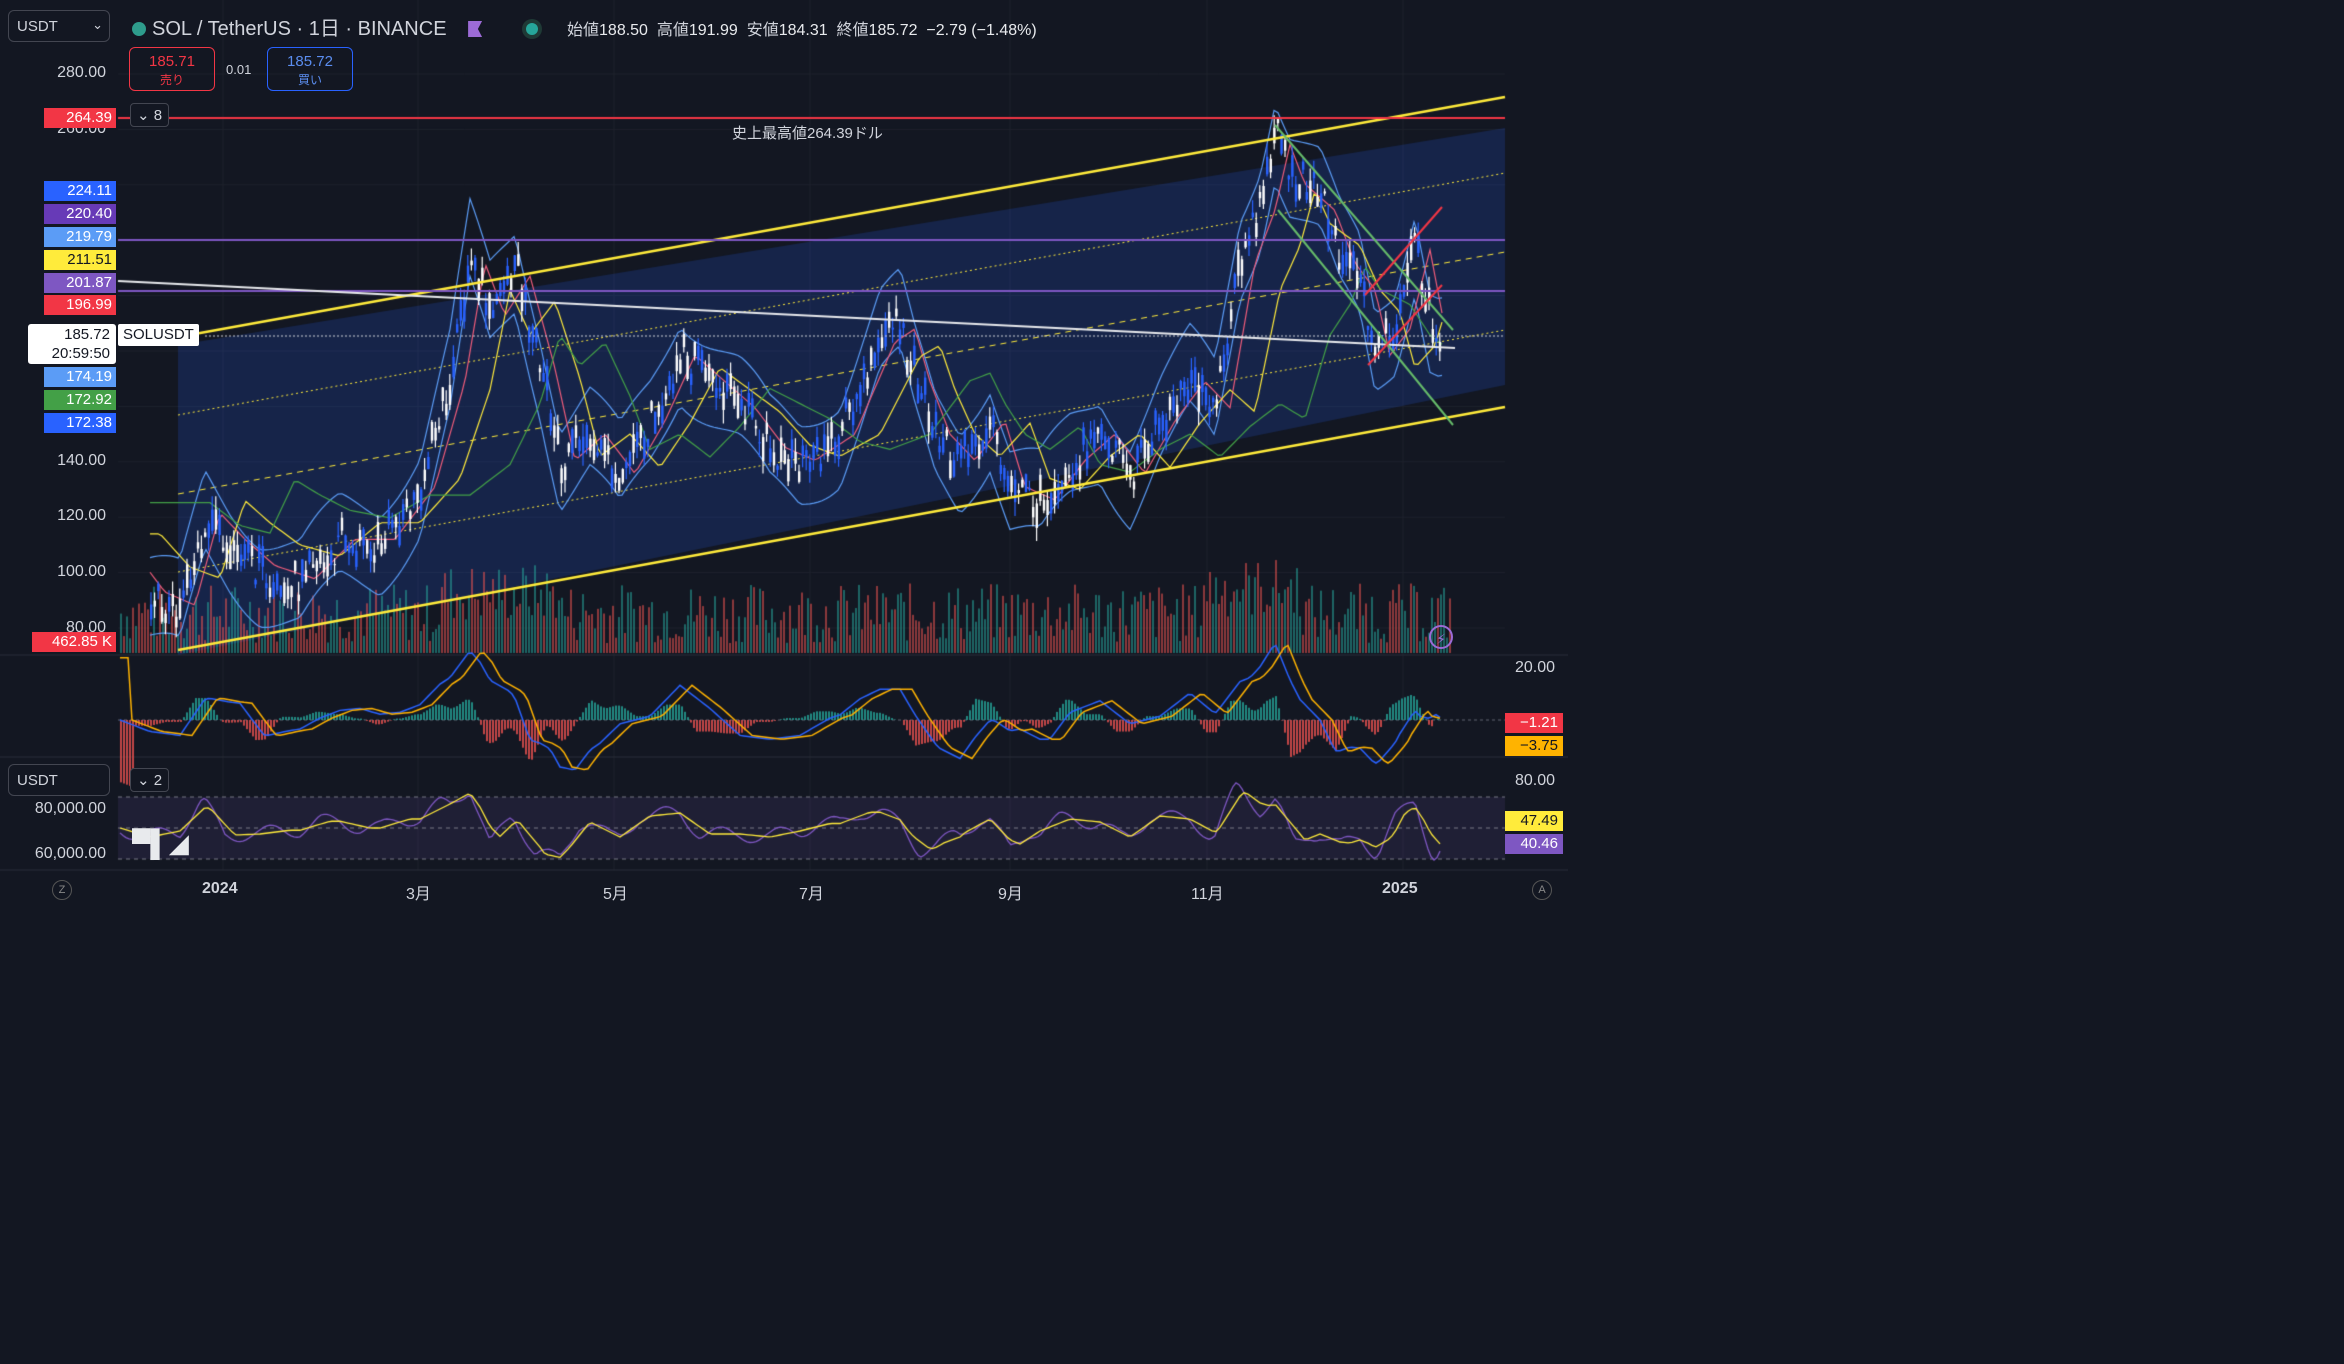 The width and height of the screenshot is (2344, 1364). Describe the element at coordinates (80, 353) in the screenshot. I see `bar-countdown: 20:59:50` at that location.